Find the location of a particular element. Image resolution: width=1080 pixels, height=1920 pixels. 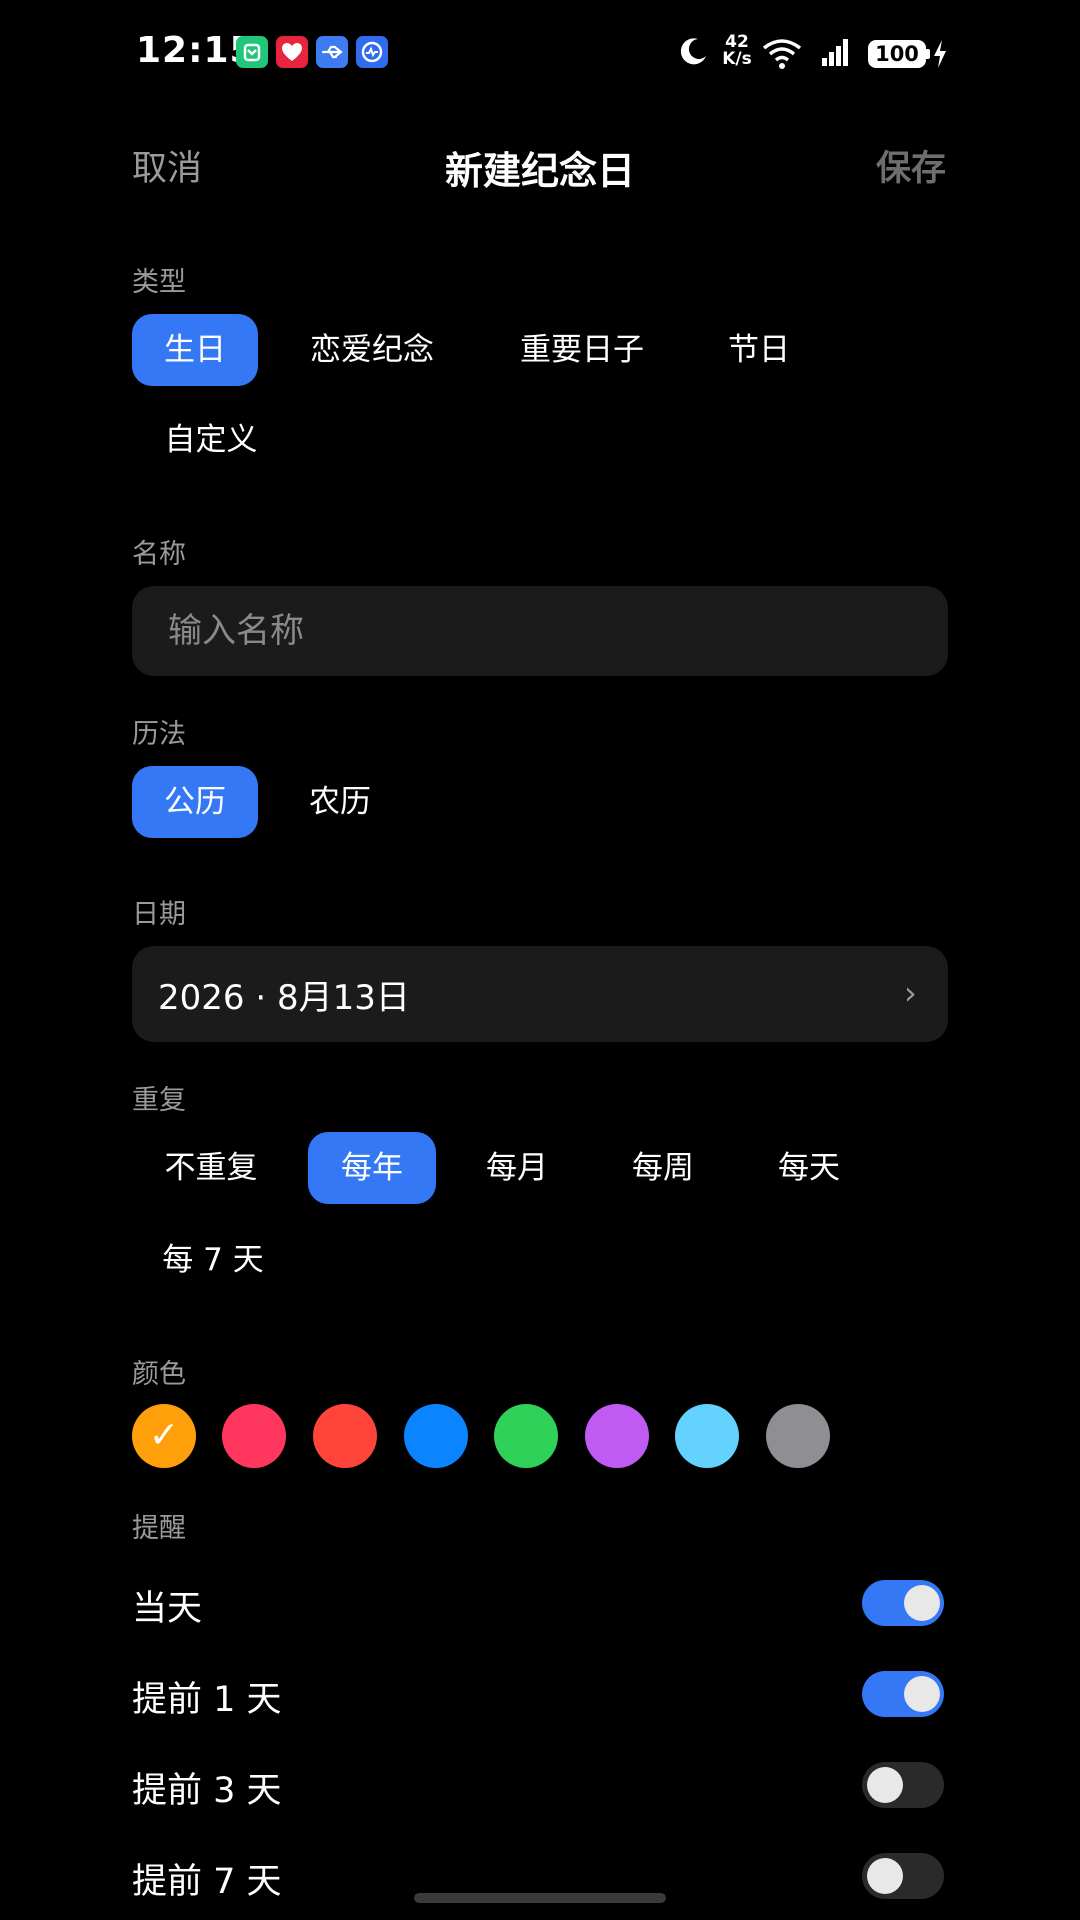

color-swatch-purple is located at coordinates (617, 1436).